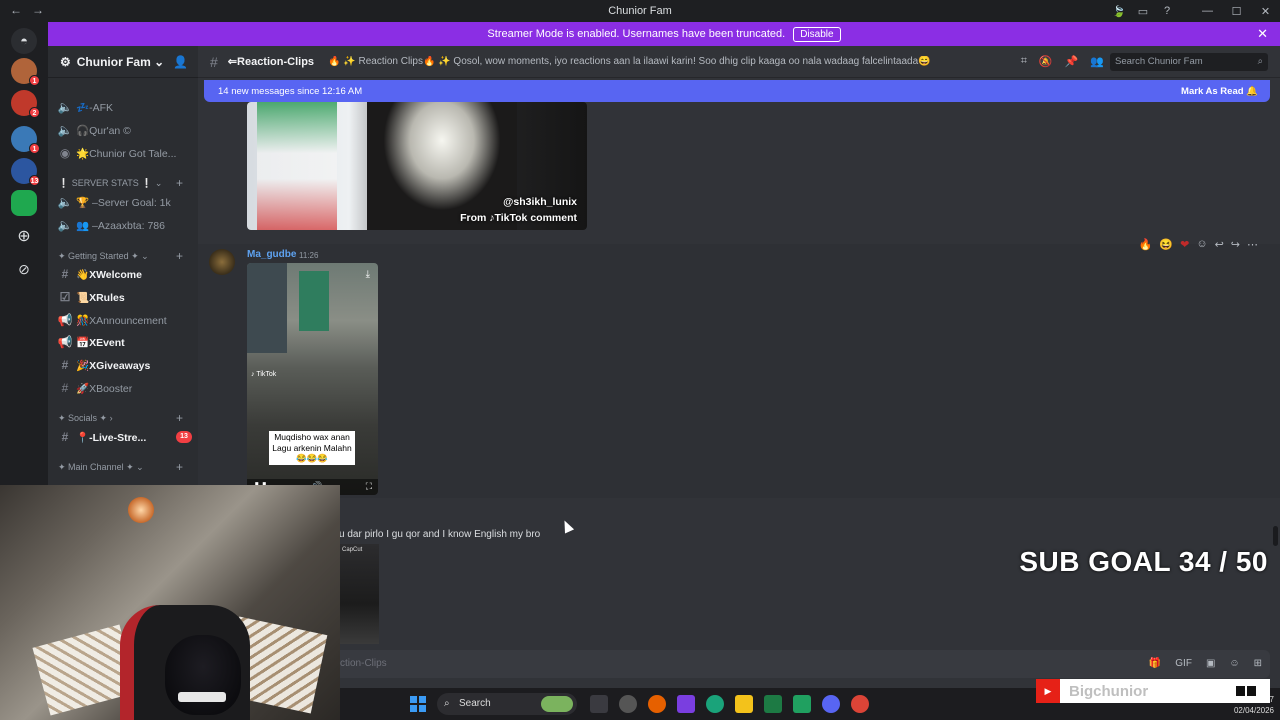  Describe the element at coordinates (100, 342) in the screenshot. I see `channel-label: 📅XEvent` at that location.